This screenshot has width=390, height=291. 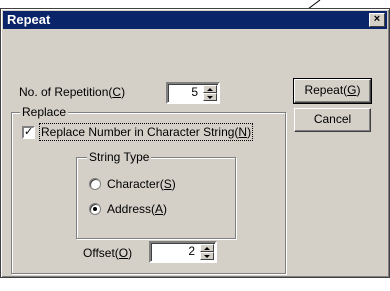 What do you see at coordinates (332, 120) in the screenshot?
I see `cancel-button: Cancel` at bounding box center [332, 120].